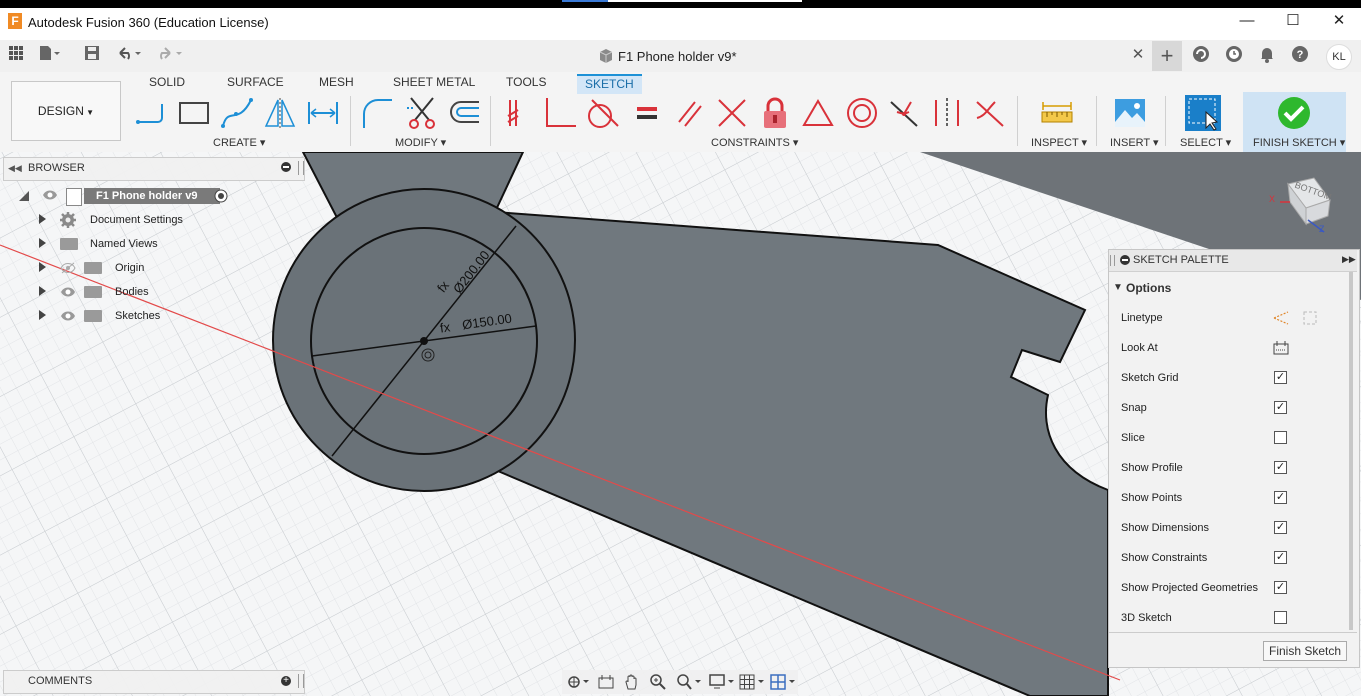 The image size is (1361, 696). Describe the element at coordinates (526, 83) in the screenshot. I see `tab-tools: TOOLS` at that location.